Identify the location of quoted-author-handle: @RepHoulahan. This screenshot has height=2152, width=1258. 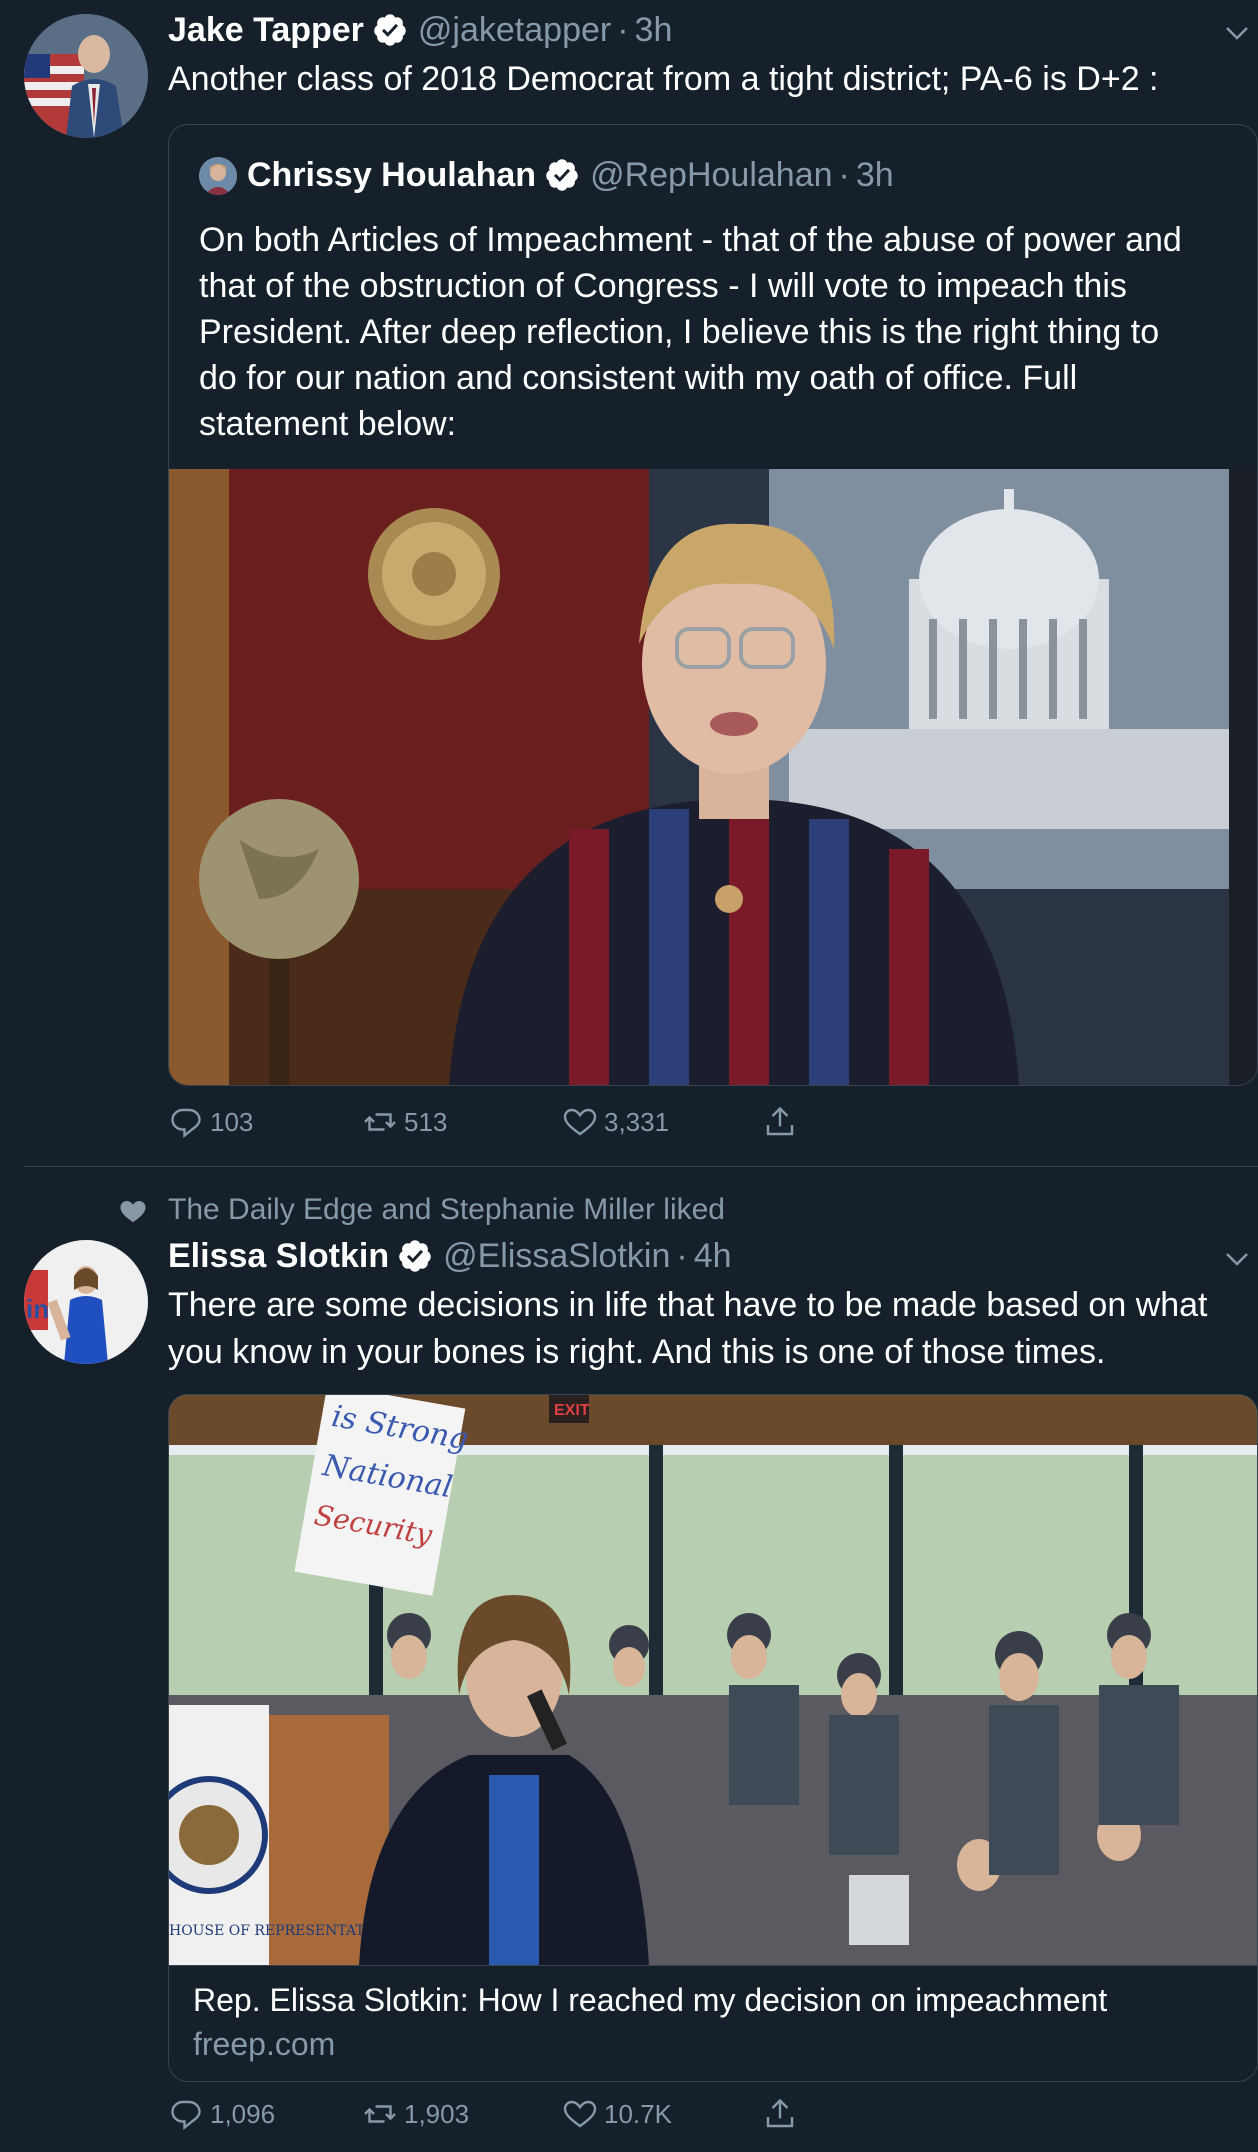
(711, 175).